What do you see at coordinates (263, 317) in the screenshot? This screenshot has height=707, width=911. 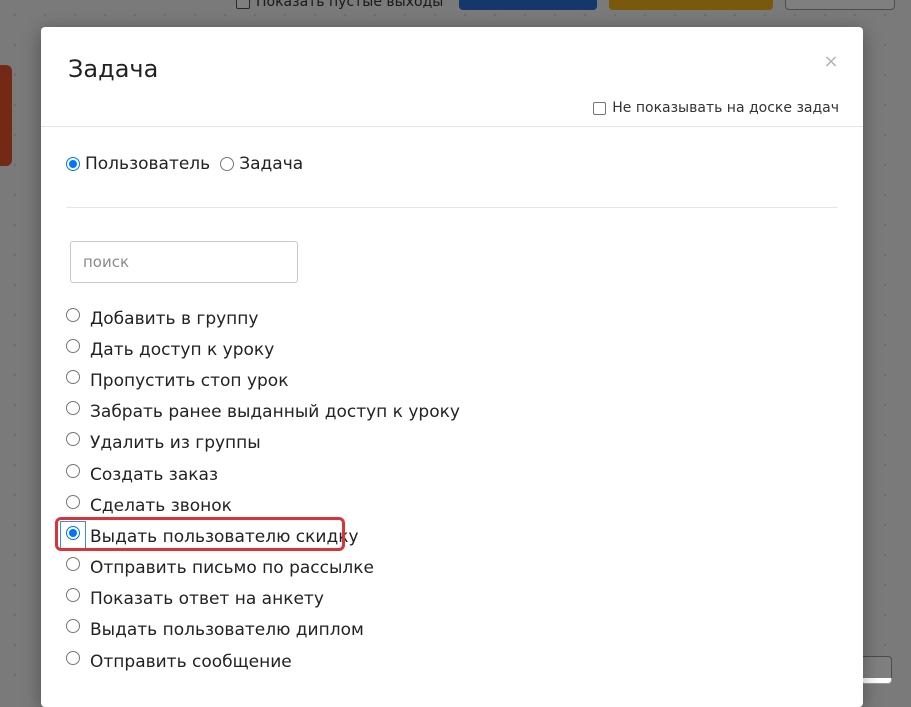 I see `action-add-to-group: Добавить в группу` at bounding box center [263, 317].